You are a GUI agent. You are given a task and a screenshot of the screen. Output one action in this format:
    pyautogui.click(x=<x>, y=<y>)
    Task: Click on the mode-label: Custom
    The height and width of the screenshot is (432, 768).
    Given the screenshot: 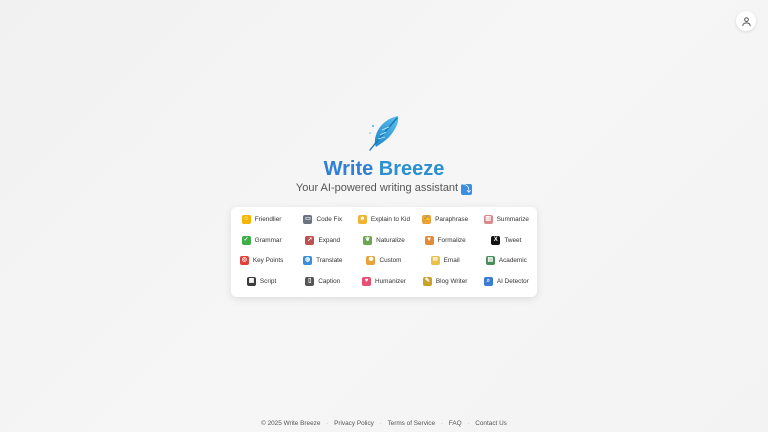 What is the action you would take?
    pyautogui.click(x=390, y=261)
    